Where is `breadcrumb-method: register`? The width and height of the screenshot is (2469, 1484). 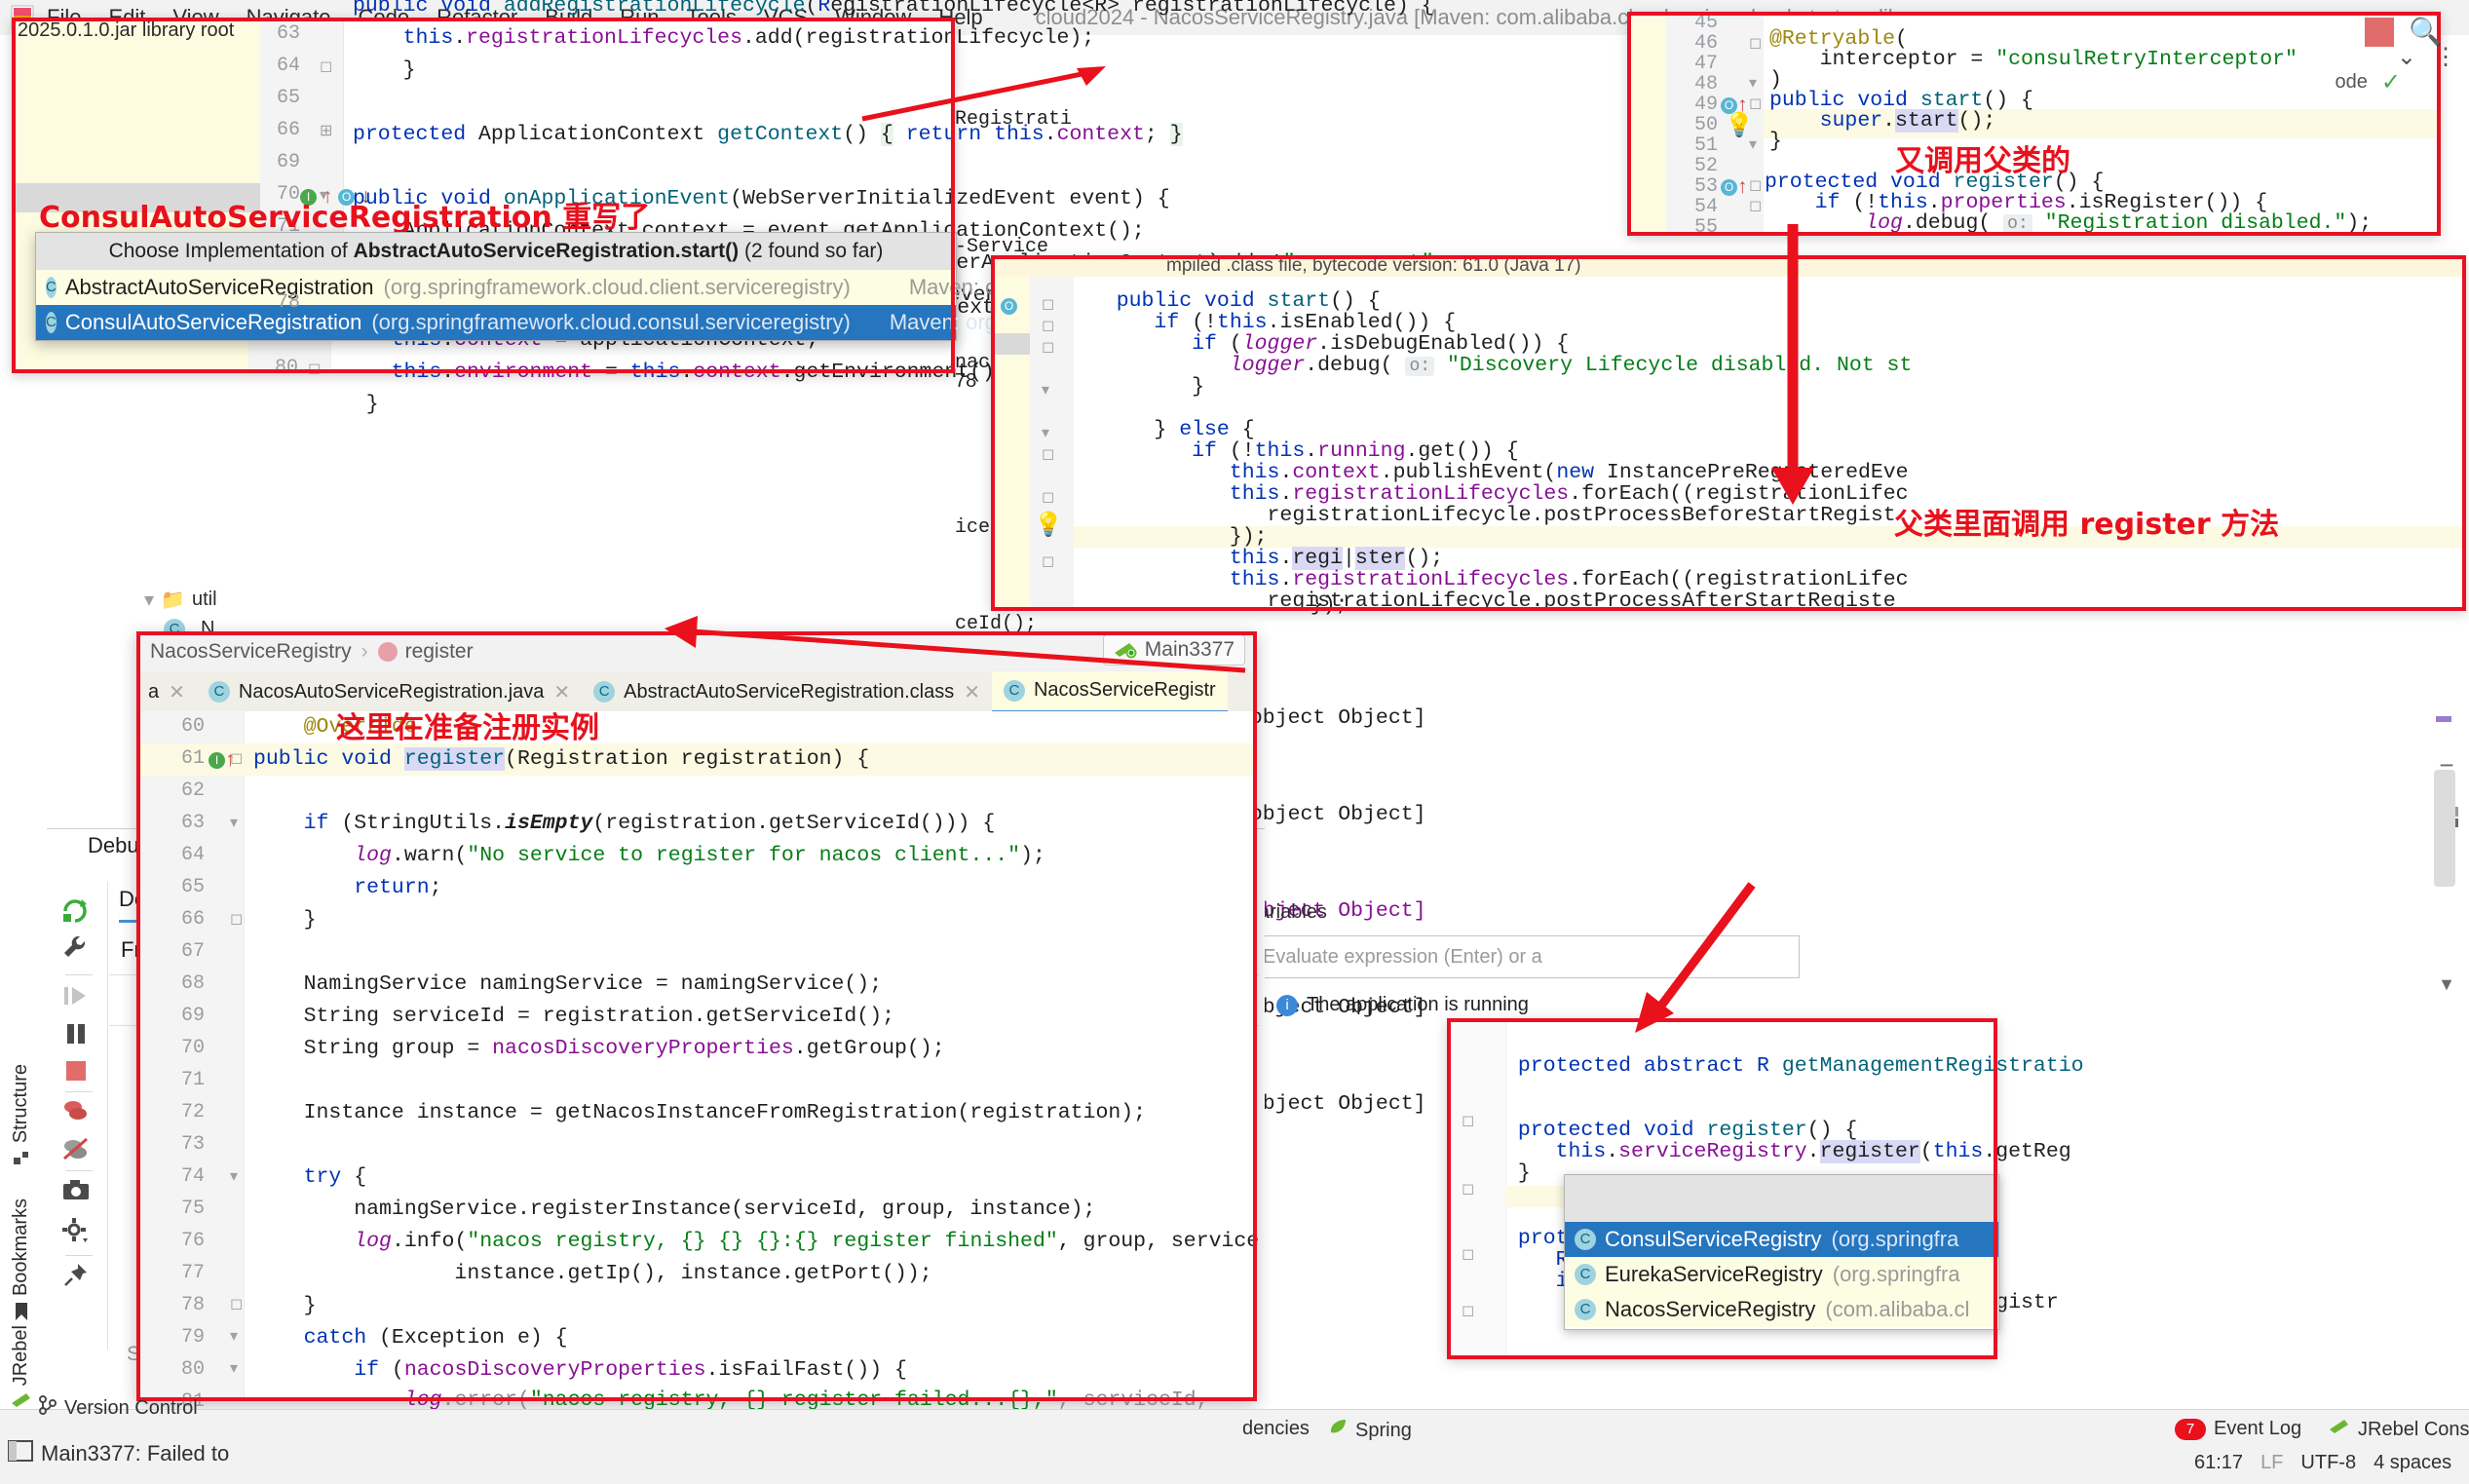
breadcrumb-method: register is located at coordinates (439, 652).